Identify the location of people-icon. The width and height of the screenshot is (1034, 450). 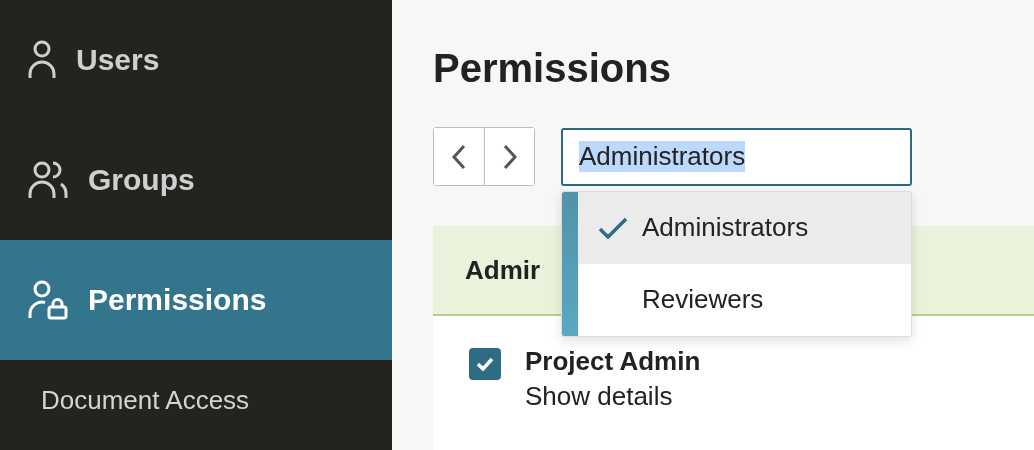
(48, 180).